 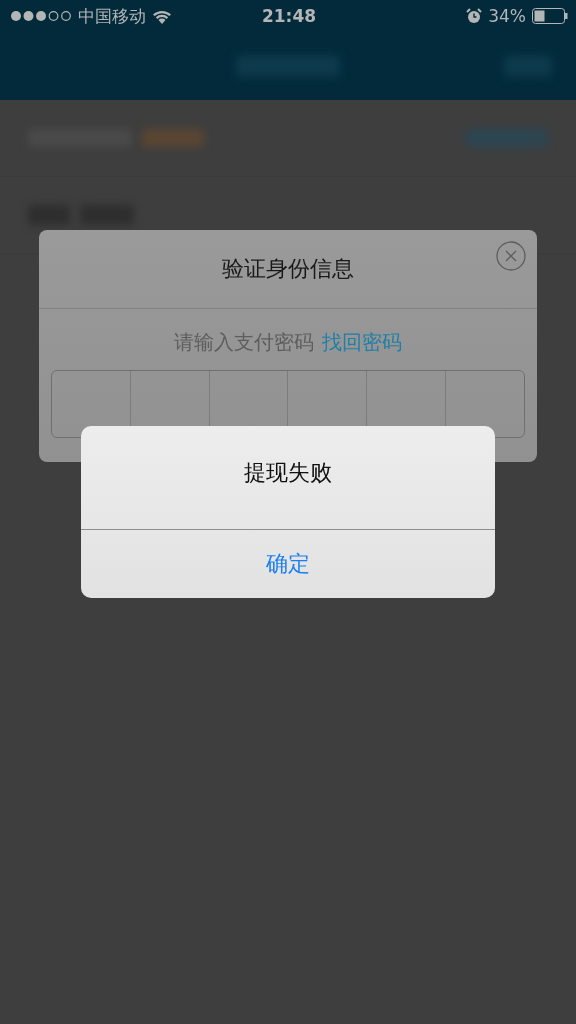 I want to click on signal-strength-icon, so click(x=41, y=16).